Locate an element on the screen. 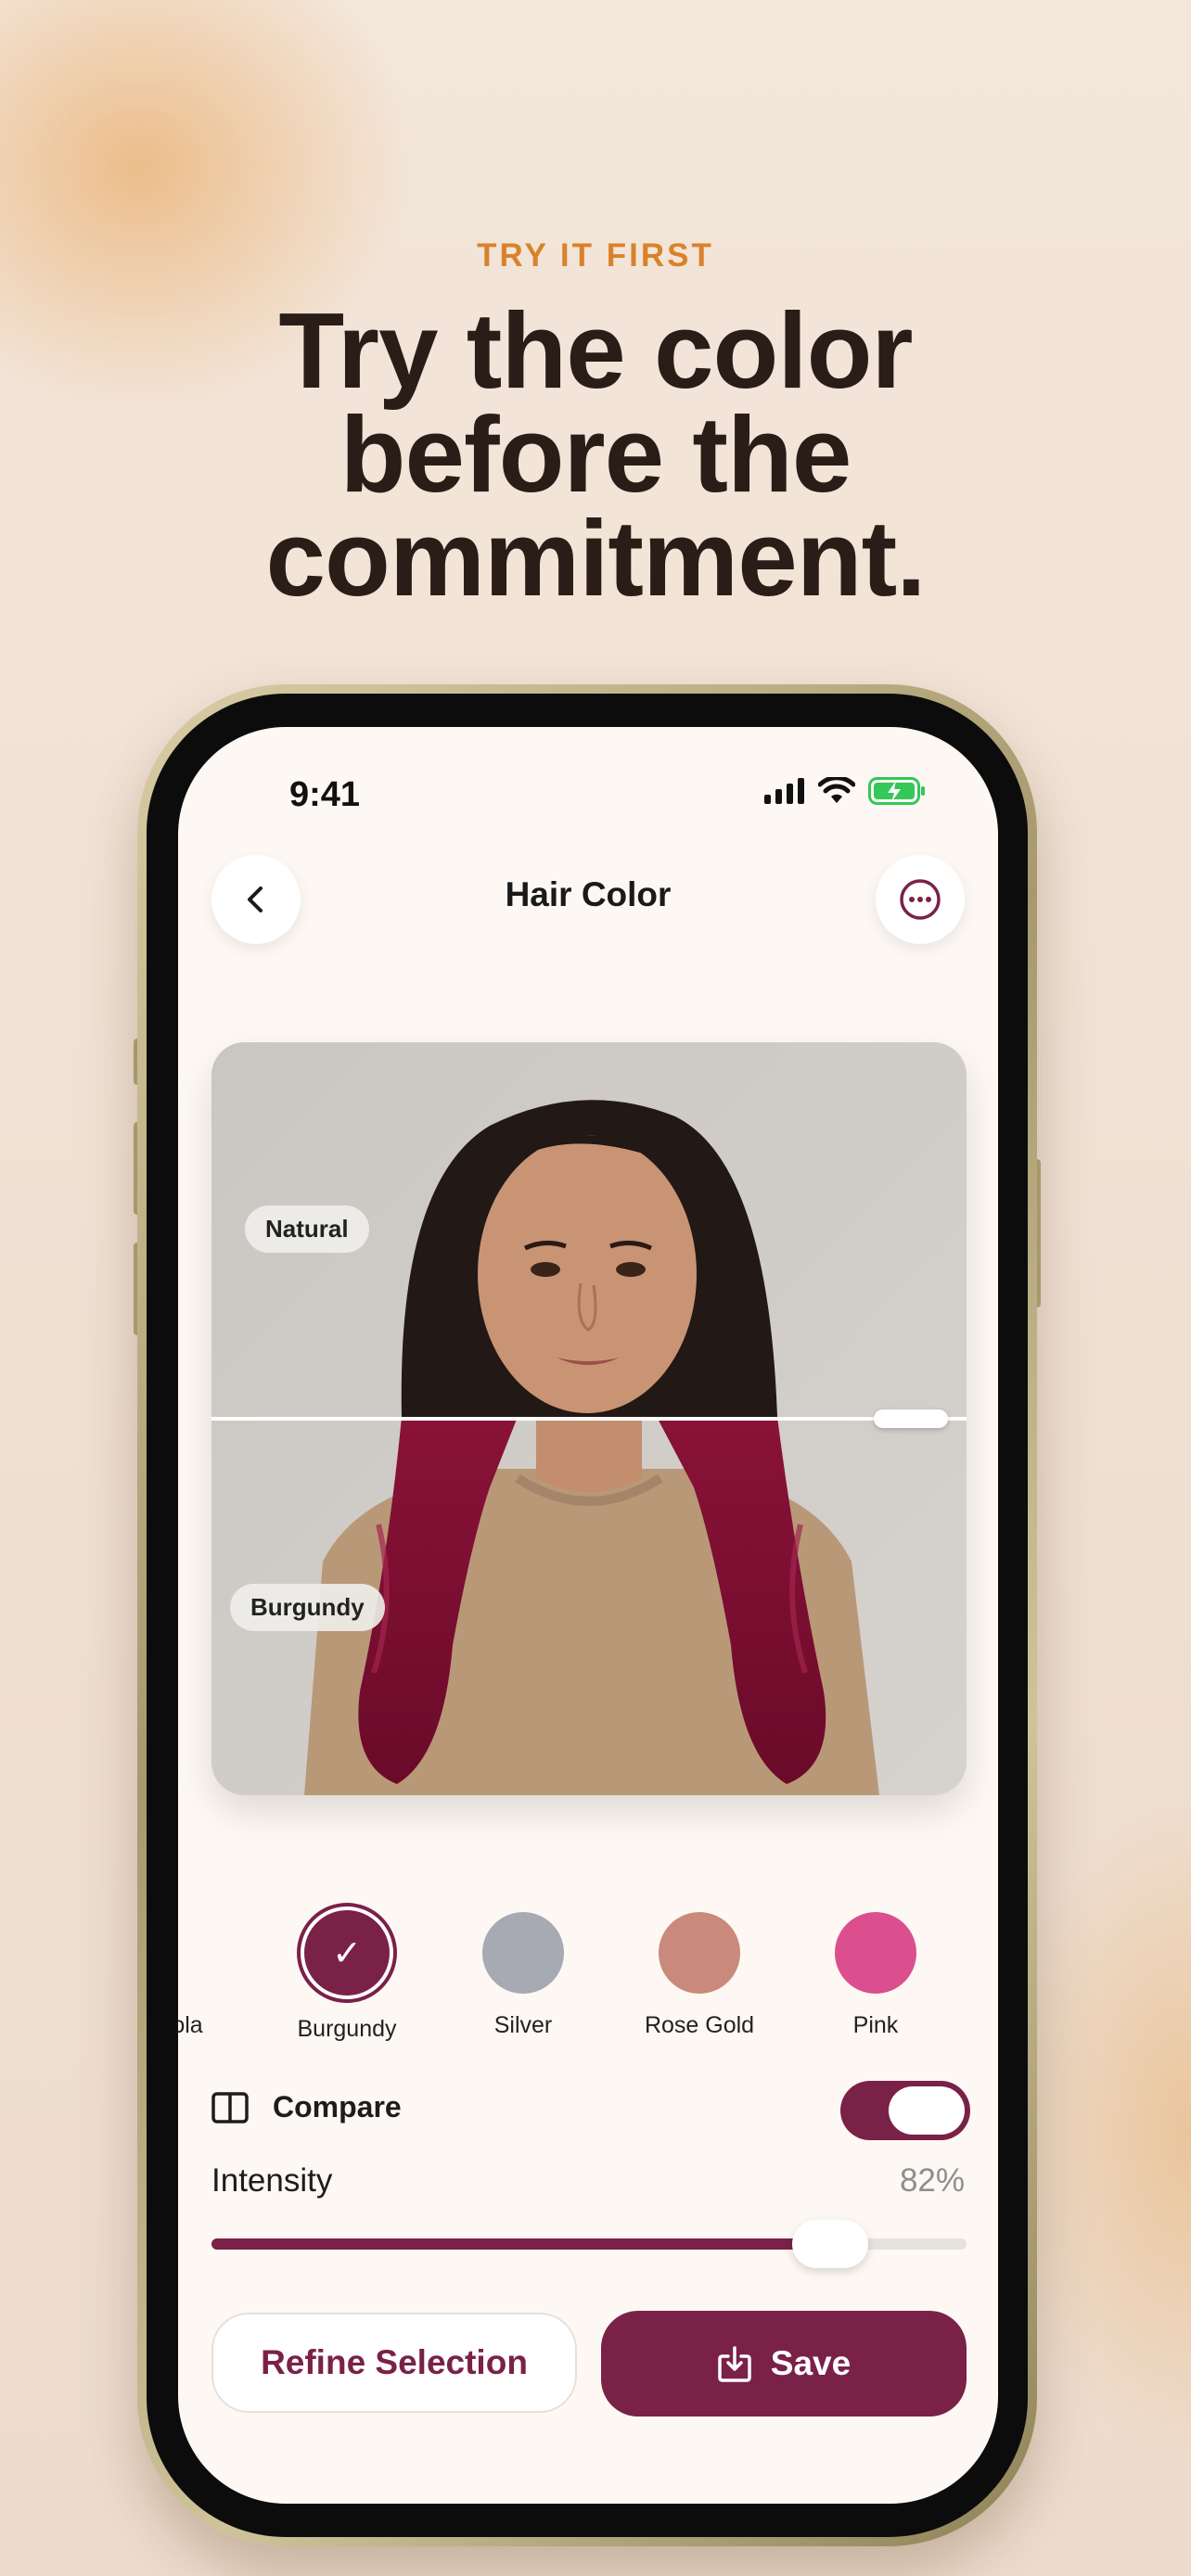  intensity-slider-fill is located at coordinates (521, 2244).